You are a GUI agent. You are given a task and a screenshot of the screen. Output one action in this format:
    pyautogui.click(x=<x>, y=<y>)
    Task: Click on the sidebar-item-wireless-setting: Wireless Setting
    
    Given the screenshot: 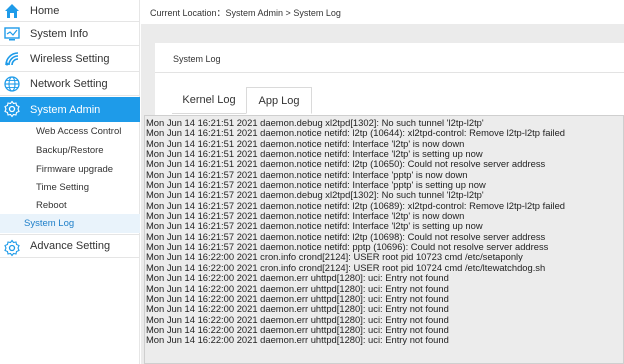 What is the action you would take?
    pyautogui.click(x=70, y=59)
    